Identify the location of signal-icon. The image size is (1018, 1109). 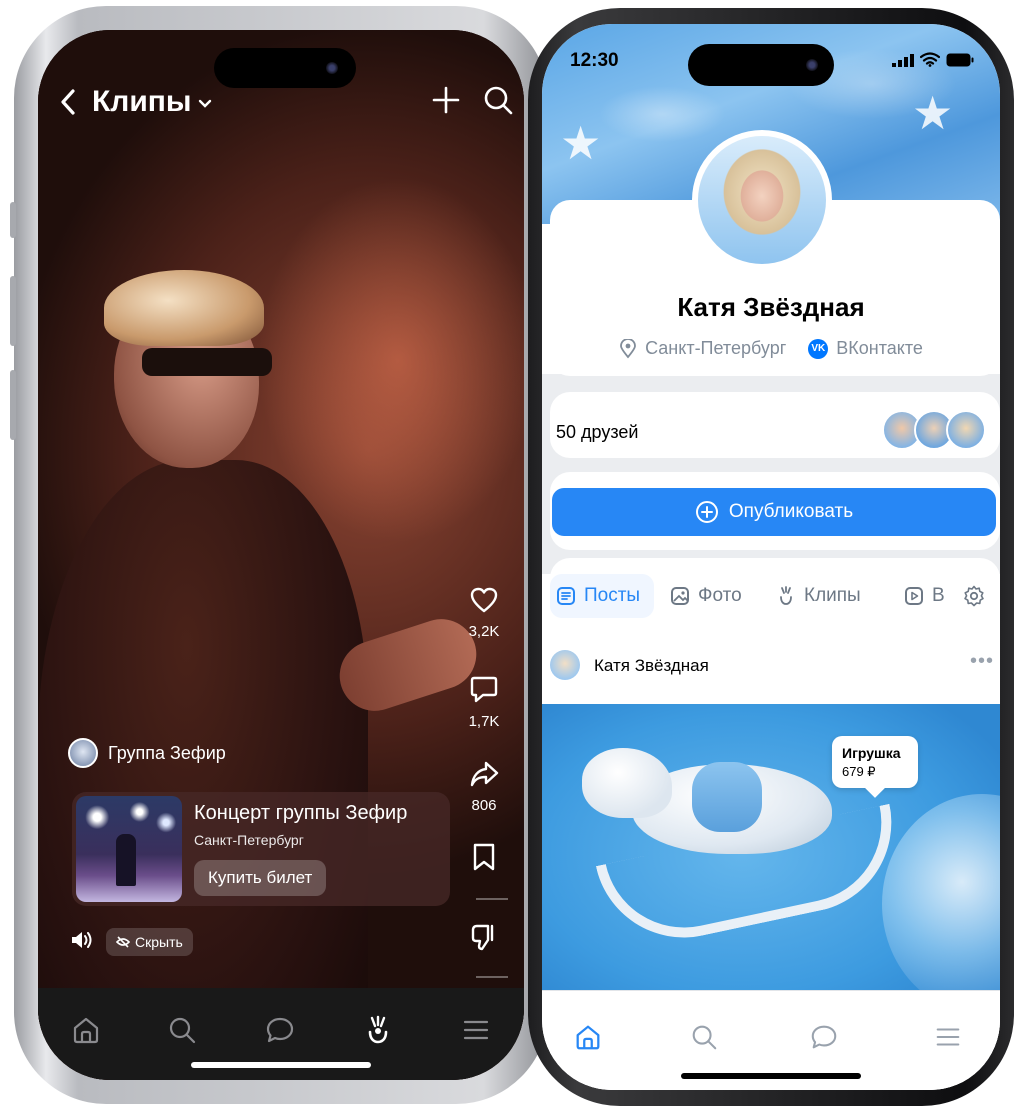
(903, 60).